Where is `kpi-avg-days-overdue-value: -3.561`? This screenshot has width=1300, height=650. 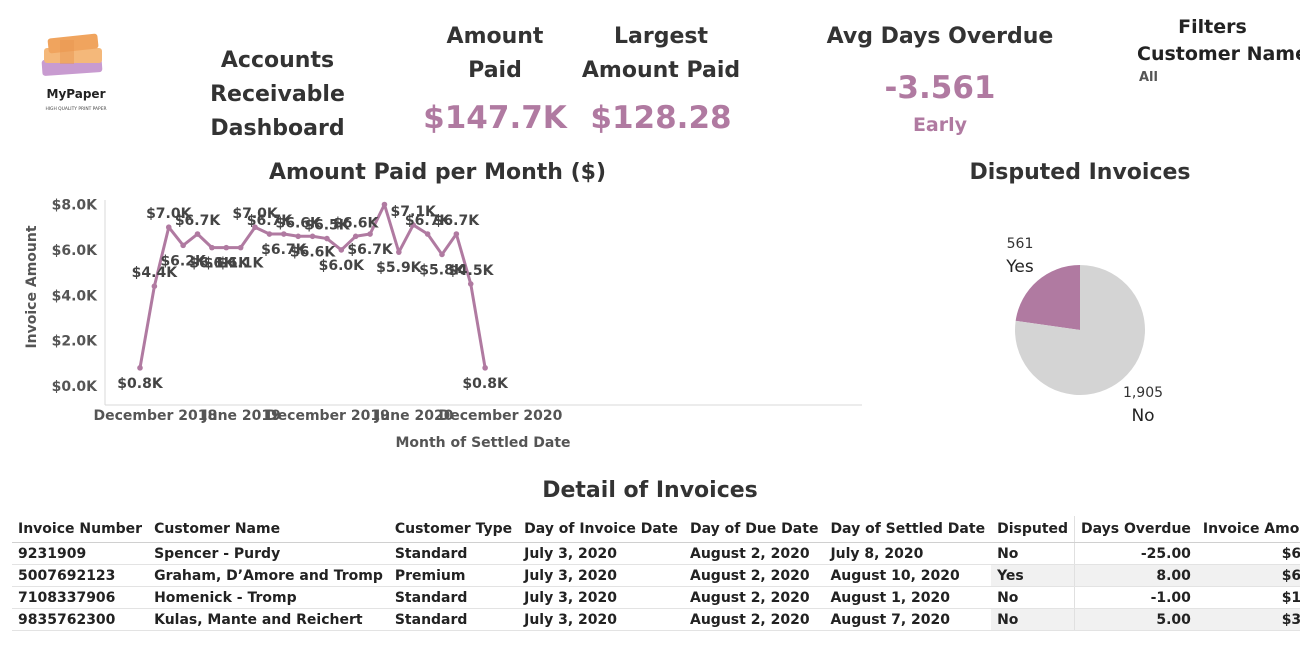 kpi-avg-days-overdue-value: -3.561 is located at coordinates (940, 88).